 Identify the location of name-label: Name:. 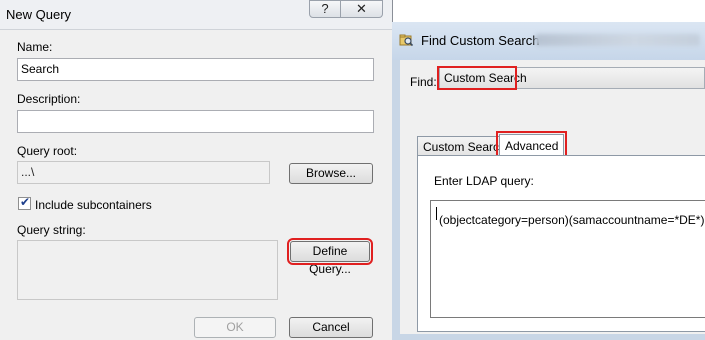
(35, 47).